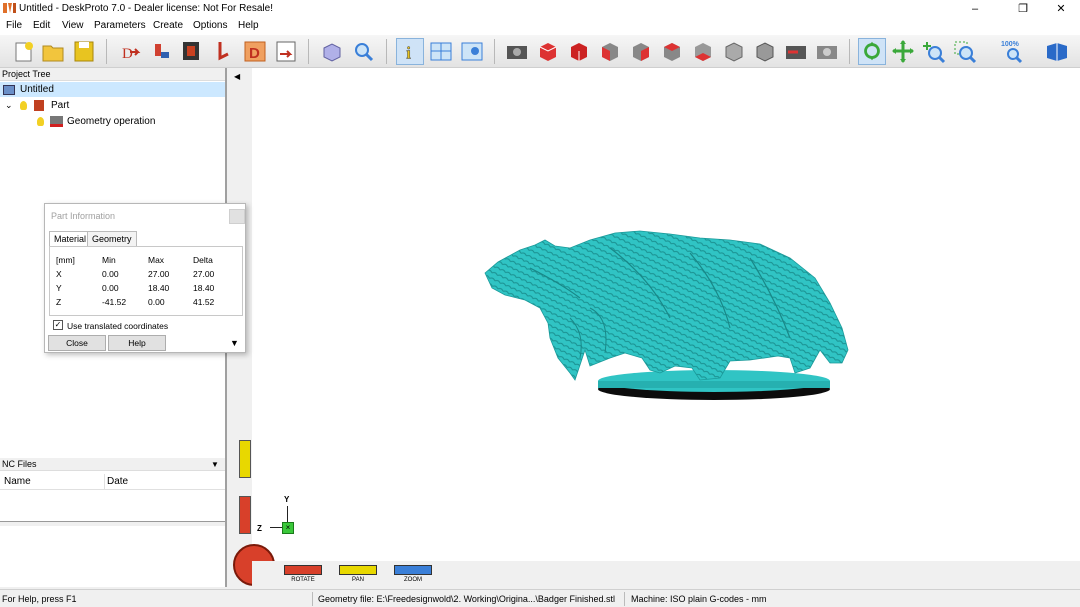 The height and width of the screenshot is (607, 1080). Describe the element at coordinates (1023, 9) in the screenshot. I see `maximize-button: ❐` at that location.